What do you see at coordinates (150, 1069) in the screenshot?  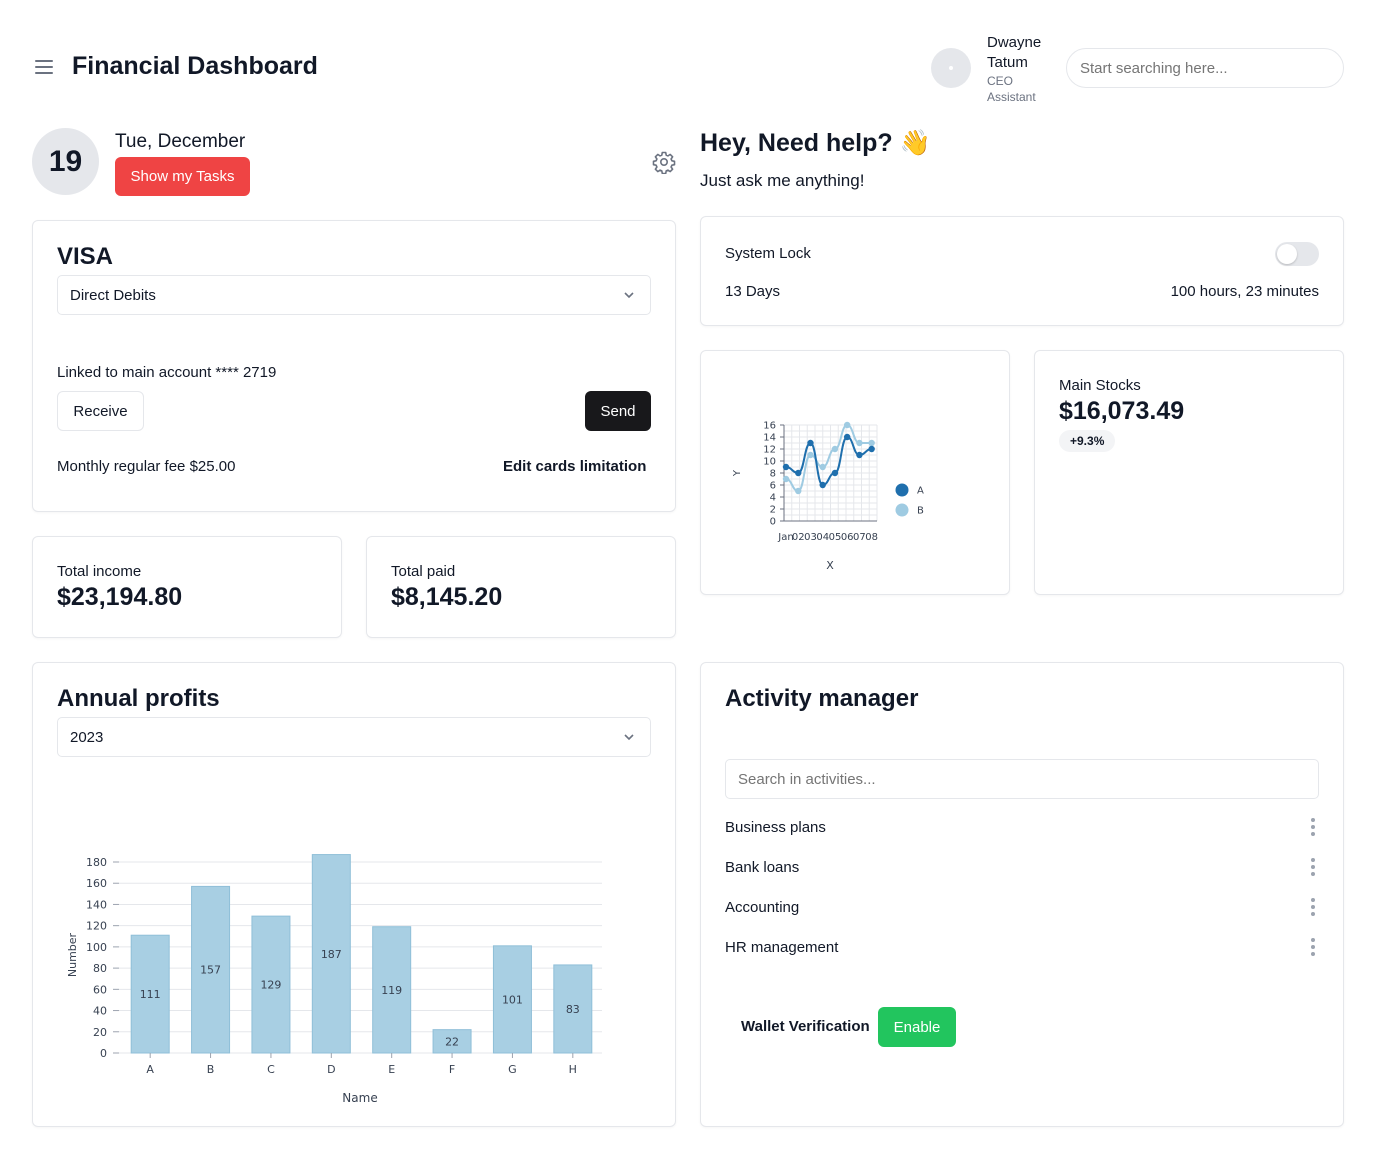 I see `x-tick-label: A` at bounding box center [150, 1069].